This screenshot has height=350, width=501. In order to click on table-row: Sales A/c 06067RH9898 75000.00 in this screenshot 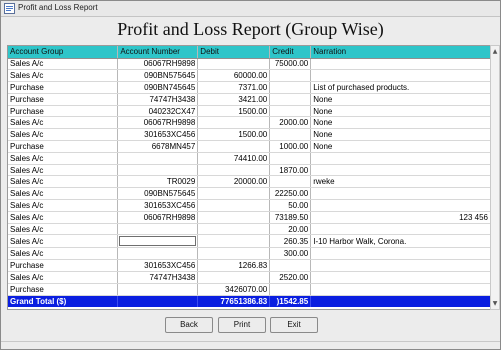, I will do `click(249, 64)`.